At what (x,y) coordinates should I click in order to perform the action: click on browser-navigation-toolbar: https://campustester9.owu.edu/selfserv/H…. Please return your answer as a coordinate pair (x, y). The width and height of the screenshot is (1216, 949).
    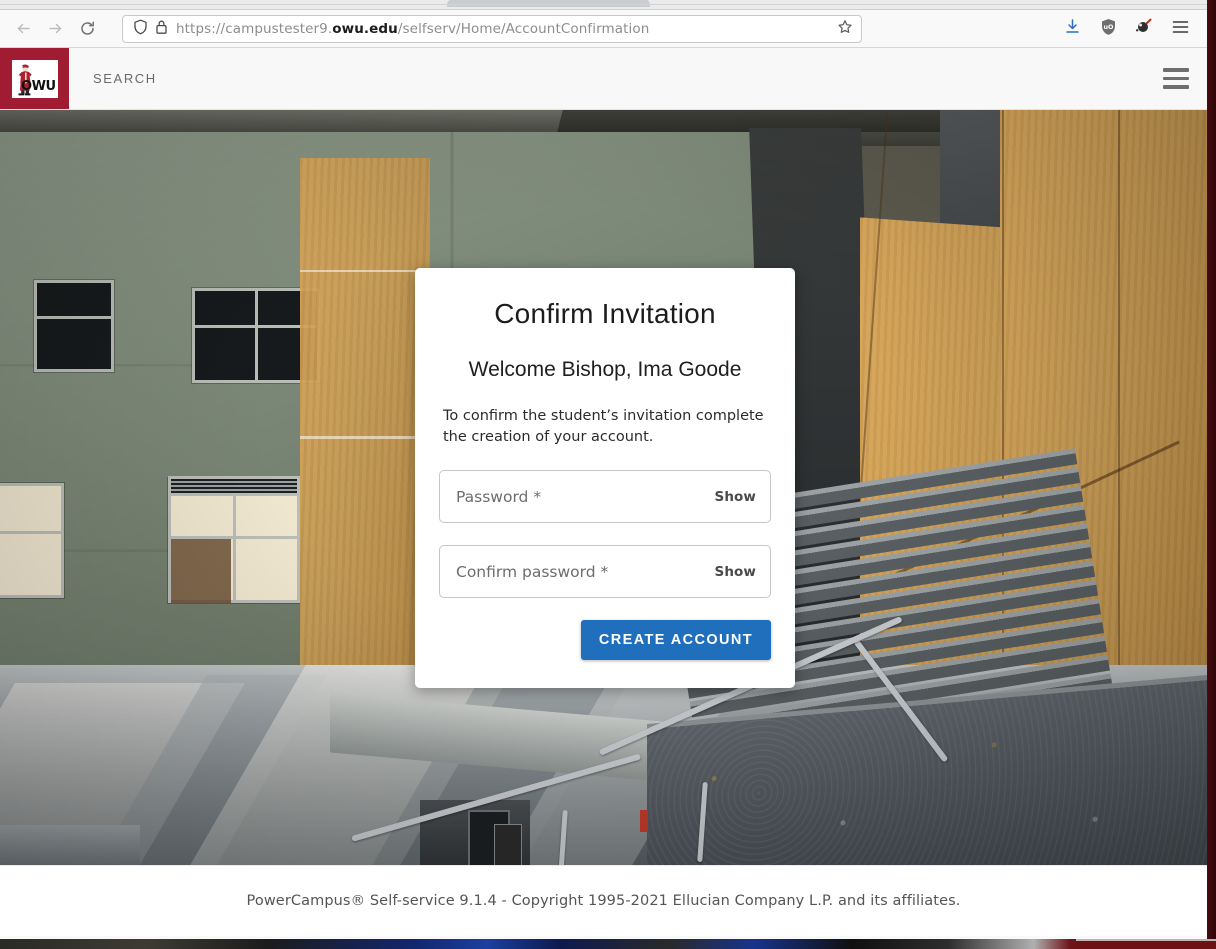
    Looking at the image, I should click on (603, 29).